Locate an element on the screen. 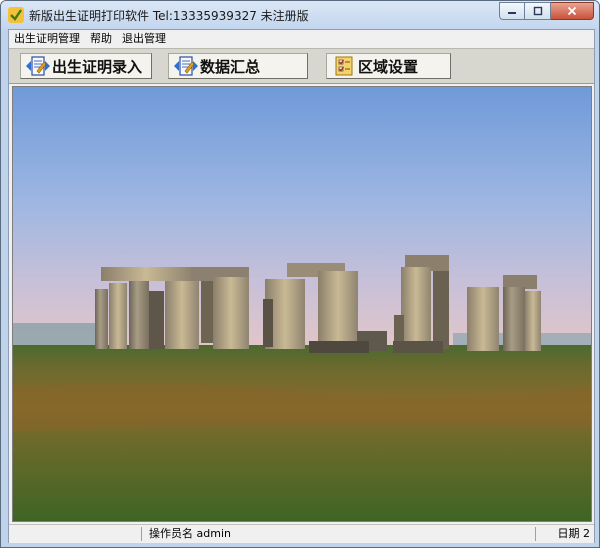 Image resolution: width=600 pixels, height=548 pixels. toolbar-button-label: 区域设置 is located at coordinates (388, 66).